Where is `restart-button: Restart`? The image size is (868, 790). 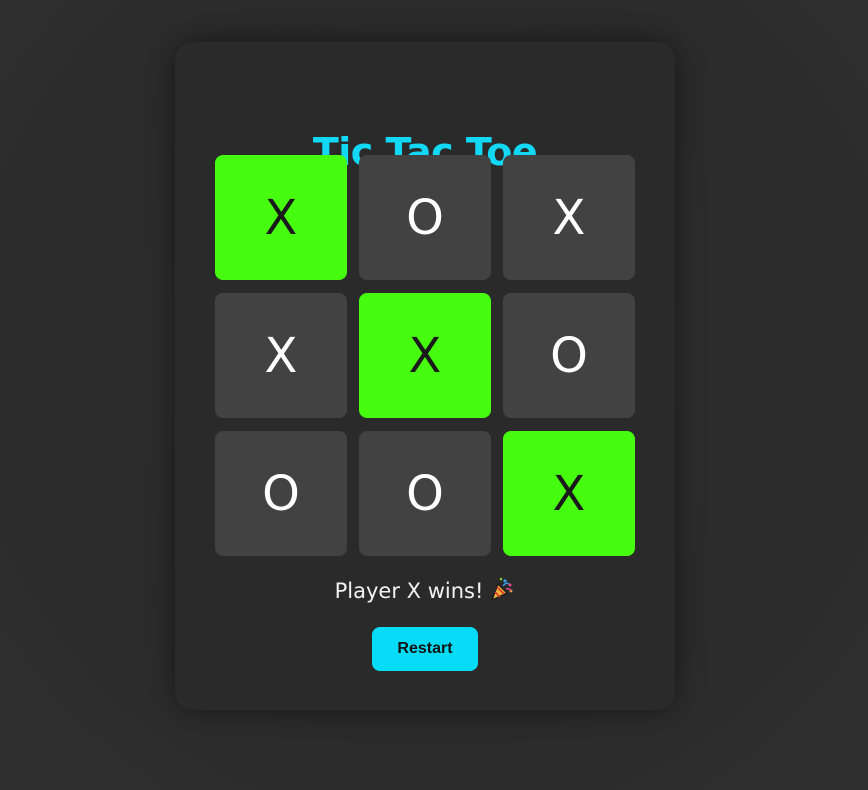
restart-button: Restart is located at coordinates (425, 649).